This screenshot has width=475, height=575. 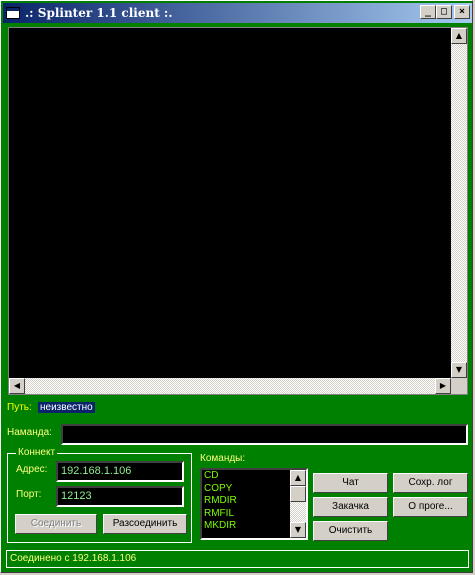 What do you see at coordinates (223, 458) in the screenshot?
I see `commands-label: Команды:` at bounding box center [223, 458].